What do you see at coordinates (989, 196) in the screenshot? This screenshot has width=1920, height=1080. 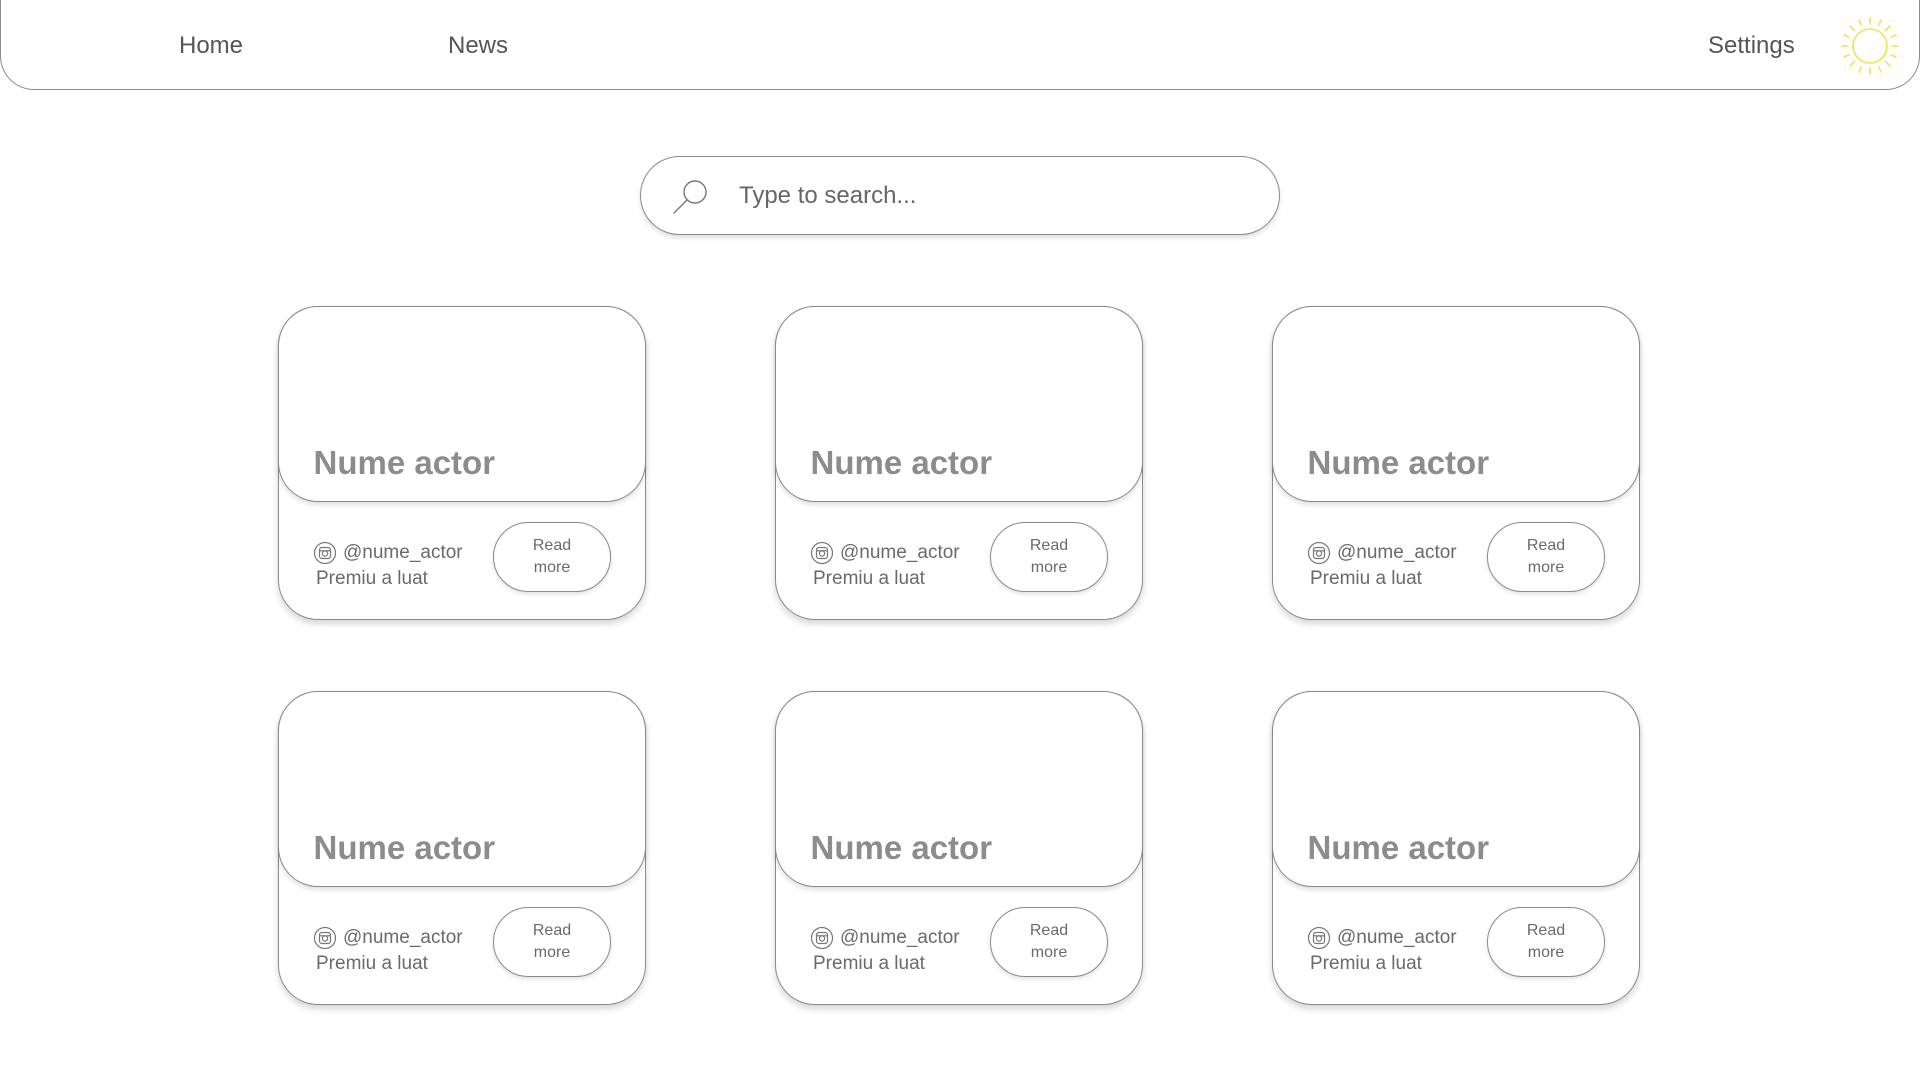 I see `search-input` at bounding box center [989, 196].